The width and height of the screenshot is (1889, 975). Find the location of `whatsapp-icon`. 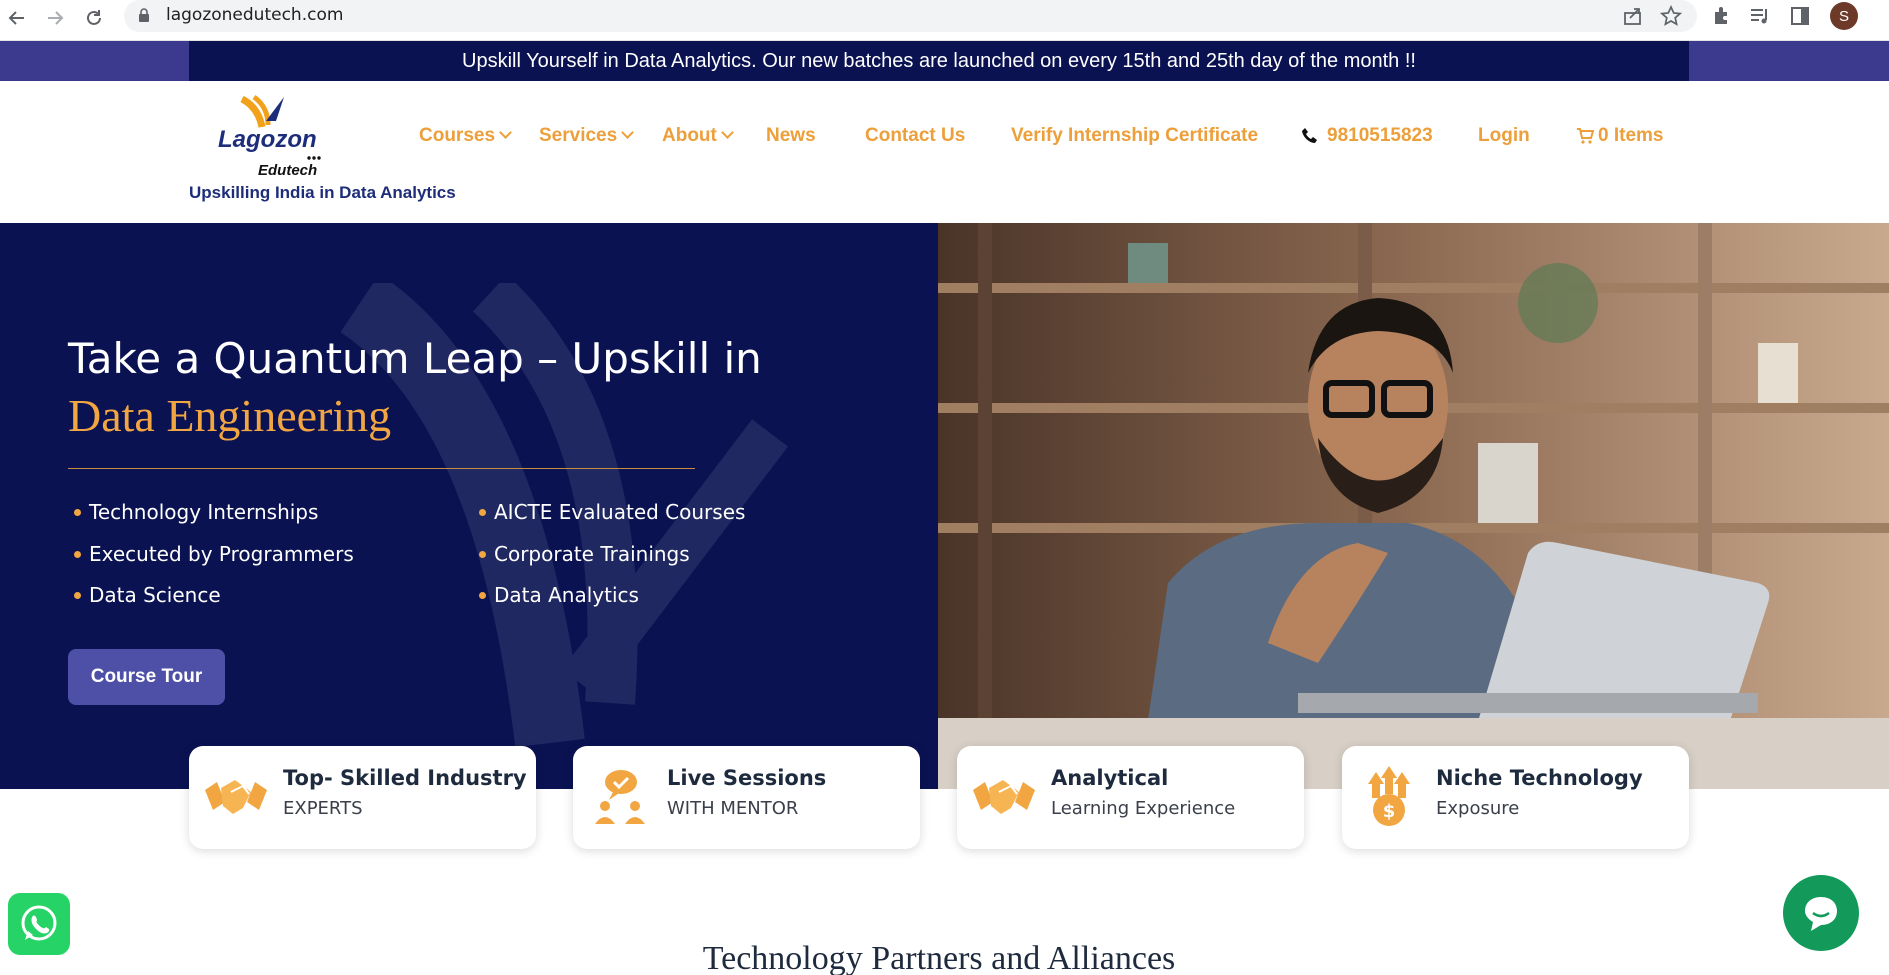

whatsapp-icon is located at coordinates (39, 923).